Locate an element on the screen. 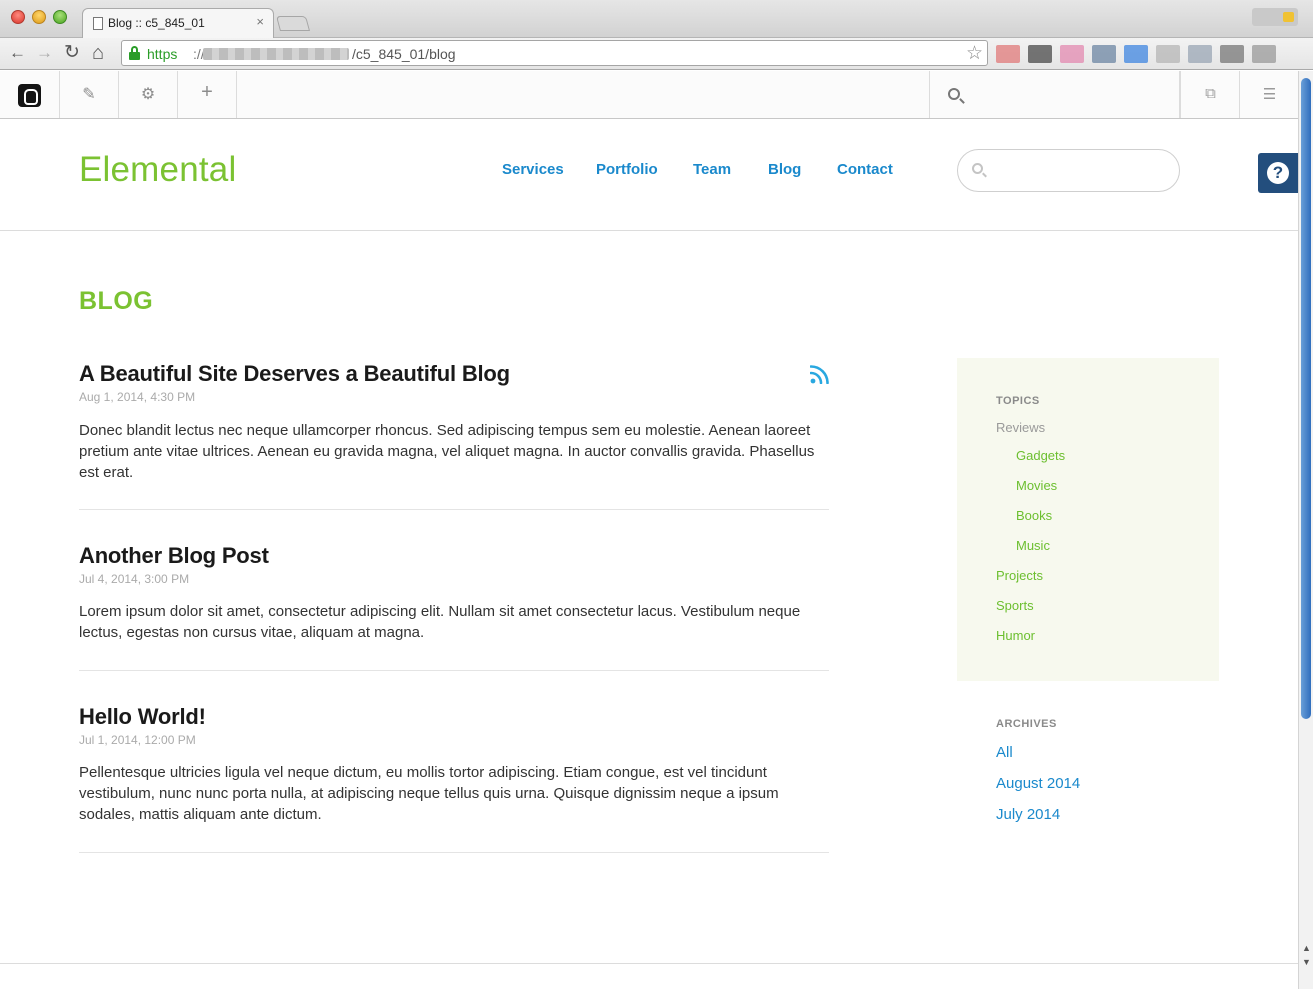  post-date: Aug 1, 2014, 4:30 PM is located at coordinates (137, 397).